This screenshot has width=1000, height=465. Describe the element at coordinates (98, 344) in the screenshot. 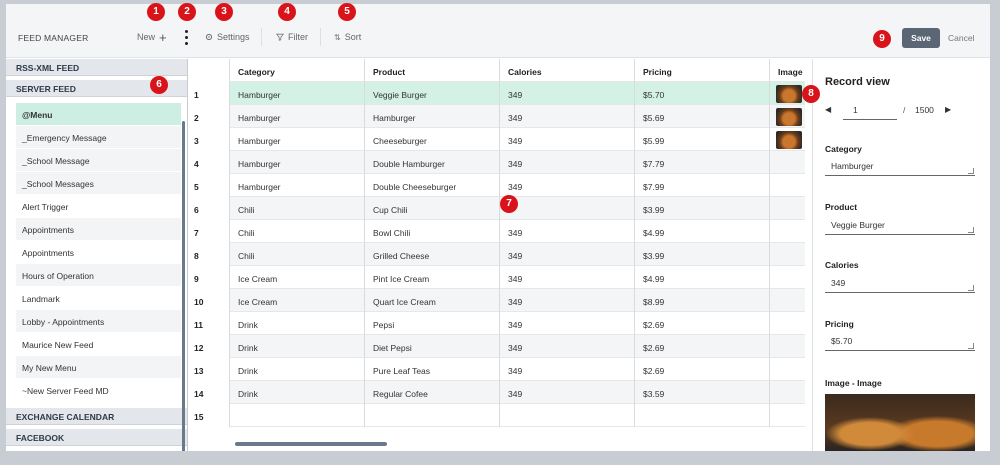

I see `feed-item: Maurice New Feed` at that location.